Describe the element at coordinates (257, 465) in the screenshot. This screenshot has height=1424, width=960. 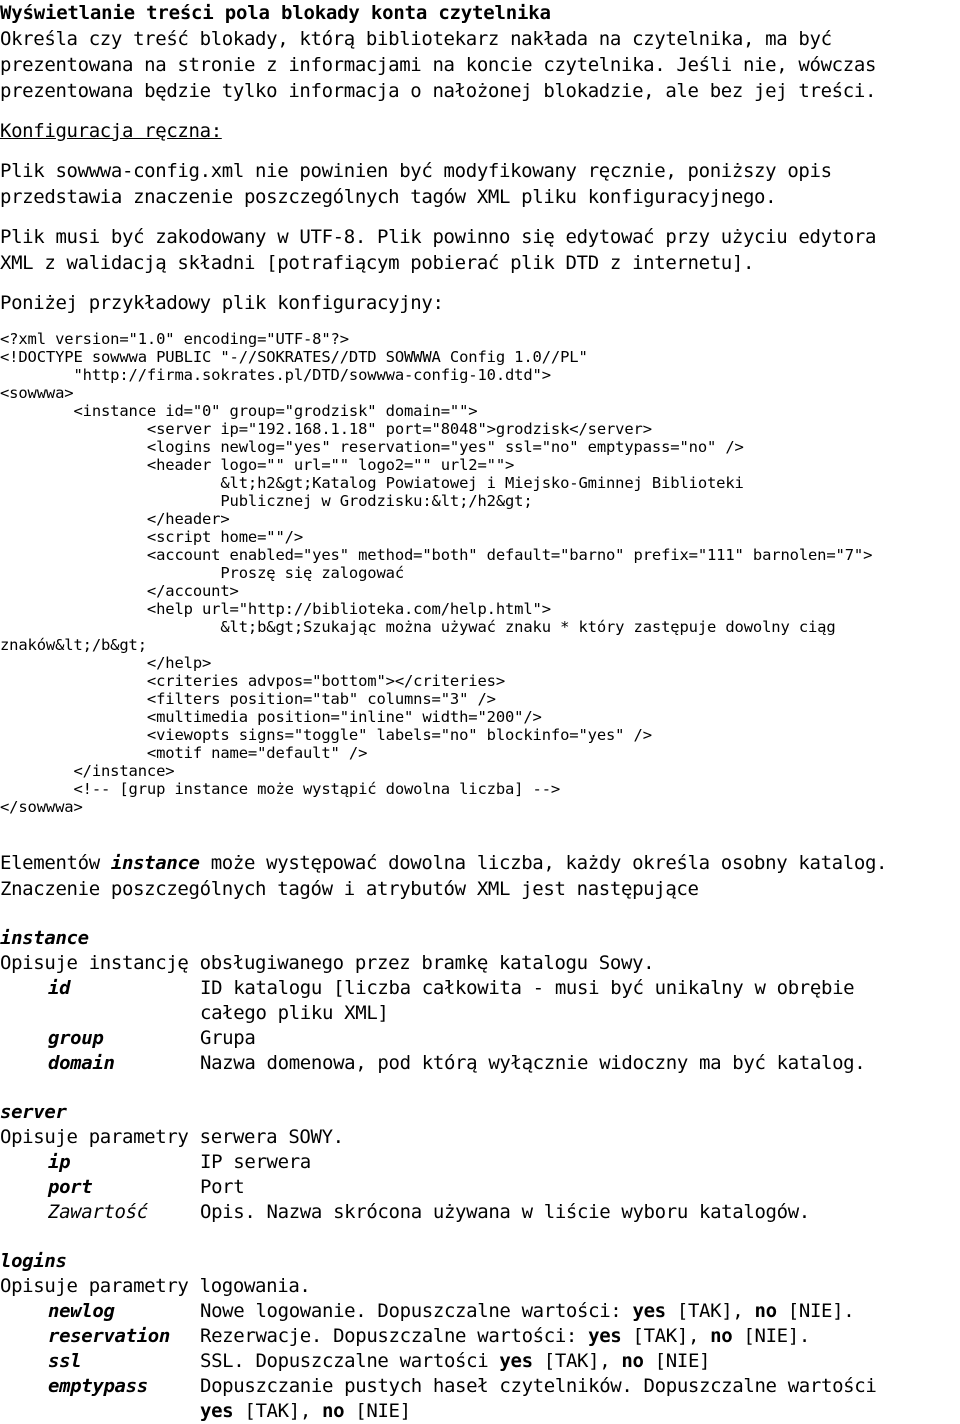
I see `code-line: <header logo="" url="" logo2="" url2="">` at that location.